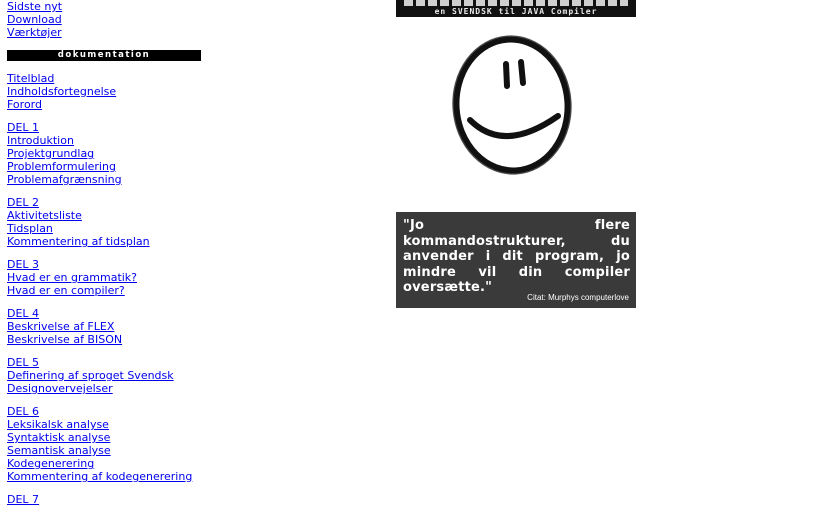 The height and width of the screenshot is (516, 825). I want to click on smiley-icon, so click(512, 105).